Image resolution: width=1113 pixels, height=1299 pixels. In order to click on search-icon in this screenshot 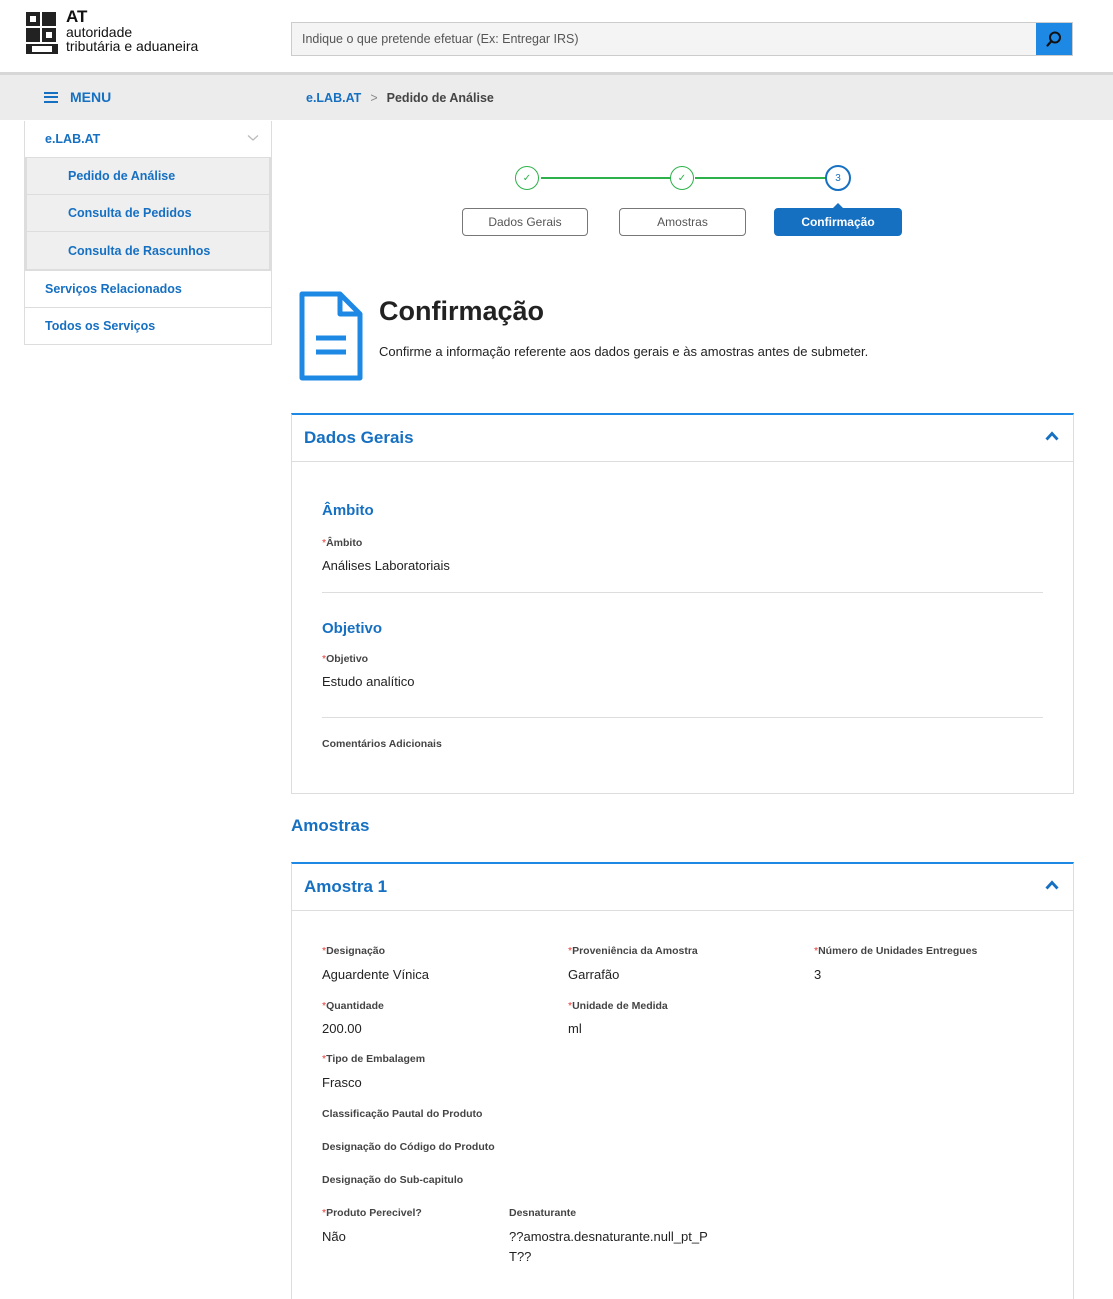, I will do `click(1053, 39)`.